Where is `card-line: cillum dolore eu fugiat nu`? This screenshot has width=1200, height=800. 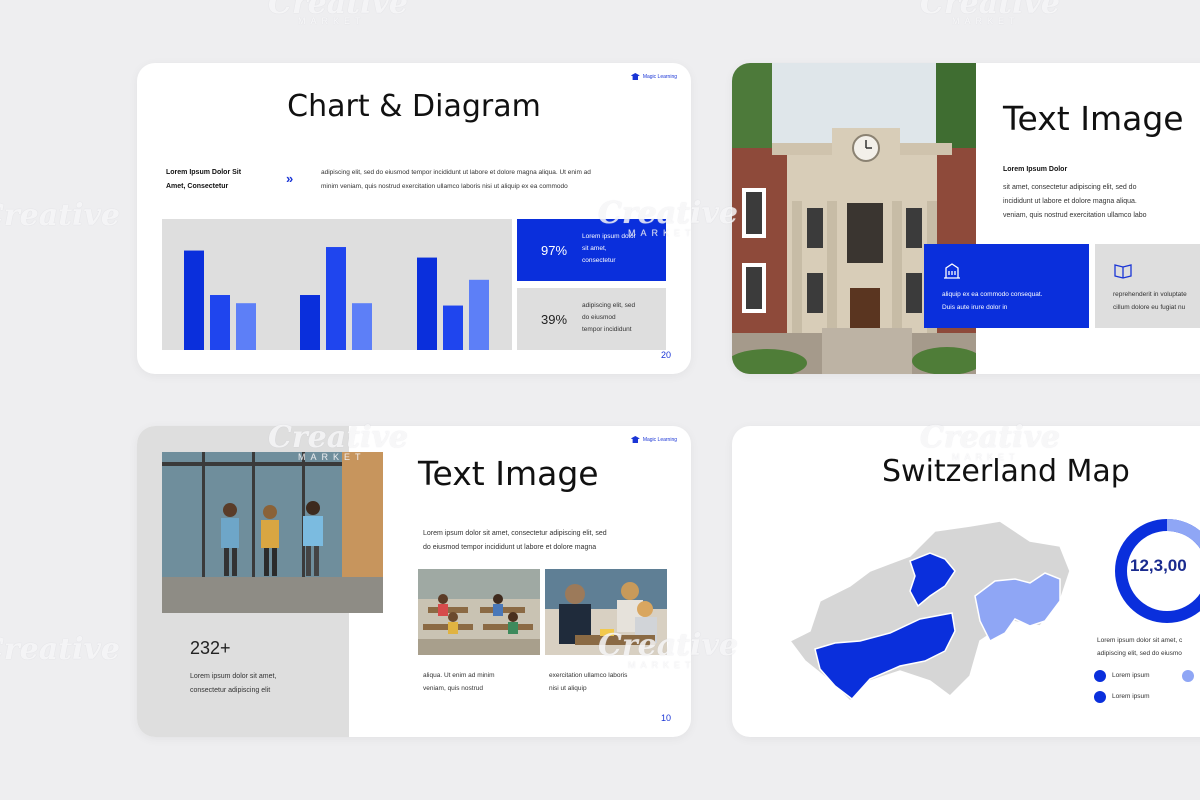
card-line: cillum dolore eu fugiat nu is located at coordinates (1149, 307).